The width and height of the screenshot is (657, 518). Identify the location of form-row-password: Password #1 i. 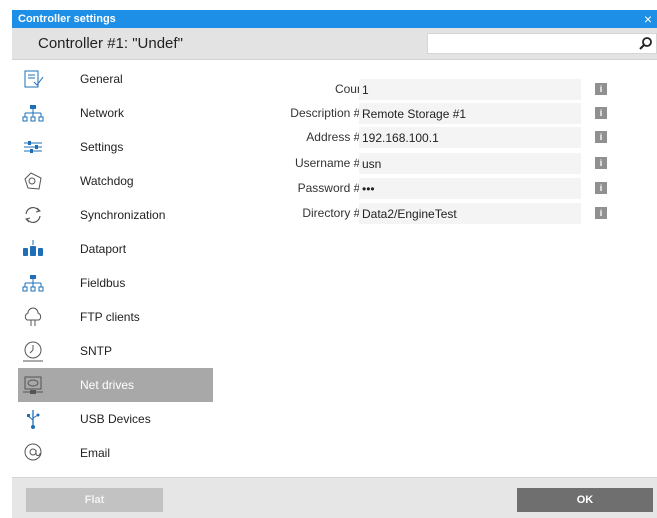
(436, 188).